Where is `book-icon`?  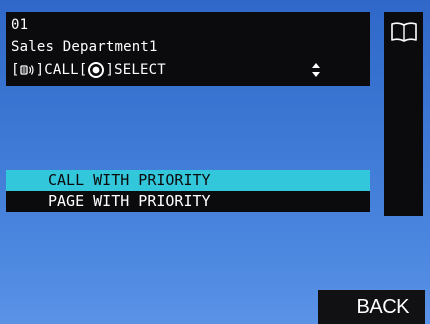
book-icon is located at coordinates (404, 32).